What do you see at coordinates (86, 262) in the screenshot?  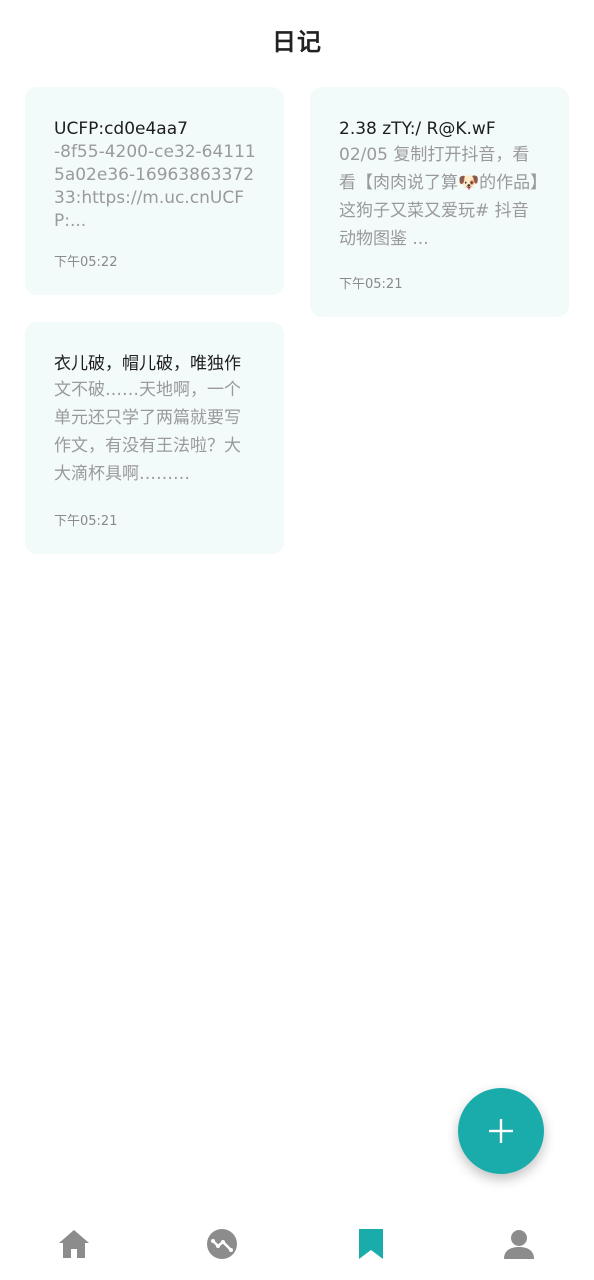 I see `card-timestamp: 下午05:22` at bounding box center [86, 262].